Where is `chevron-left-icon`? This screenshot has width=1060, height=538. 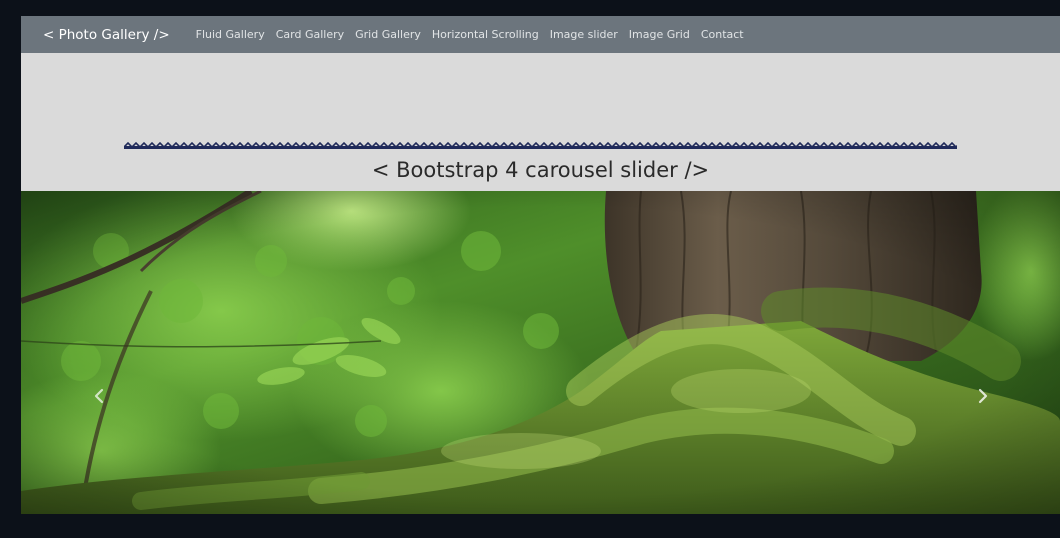 chevron-left-icon is located at coordinates (99, 396).